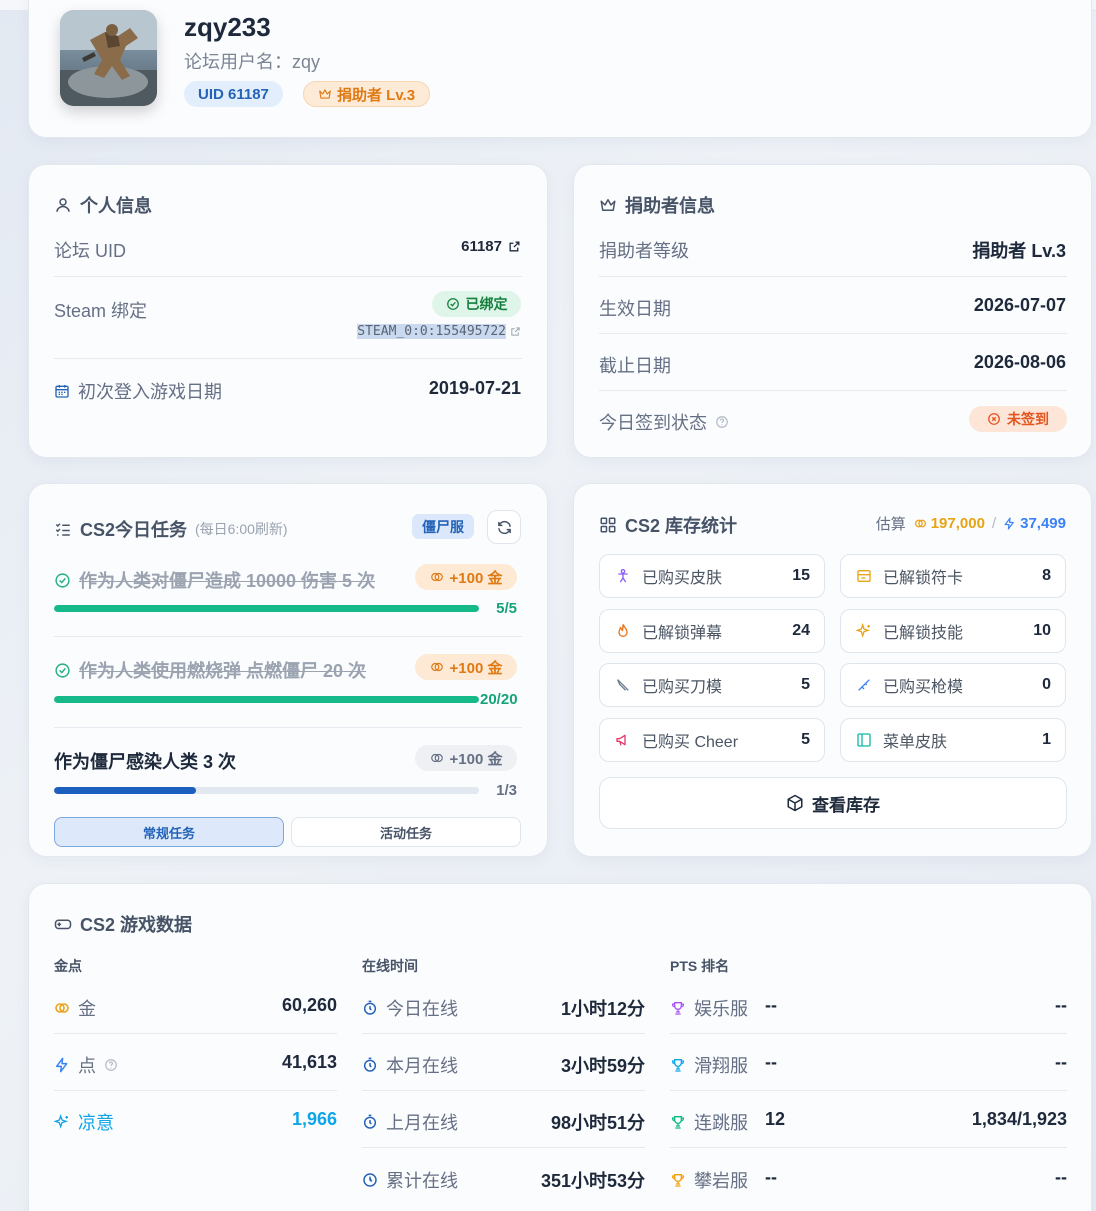 This screenshot has height=1211, width=1096. What do you see at coordinates (443, 526) in the screenshot?
I see `zombie-server-tag: 僵尸服` at bounding box center [443, 526].